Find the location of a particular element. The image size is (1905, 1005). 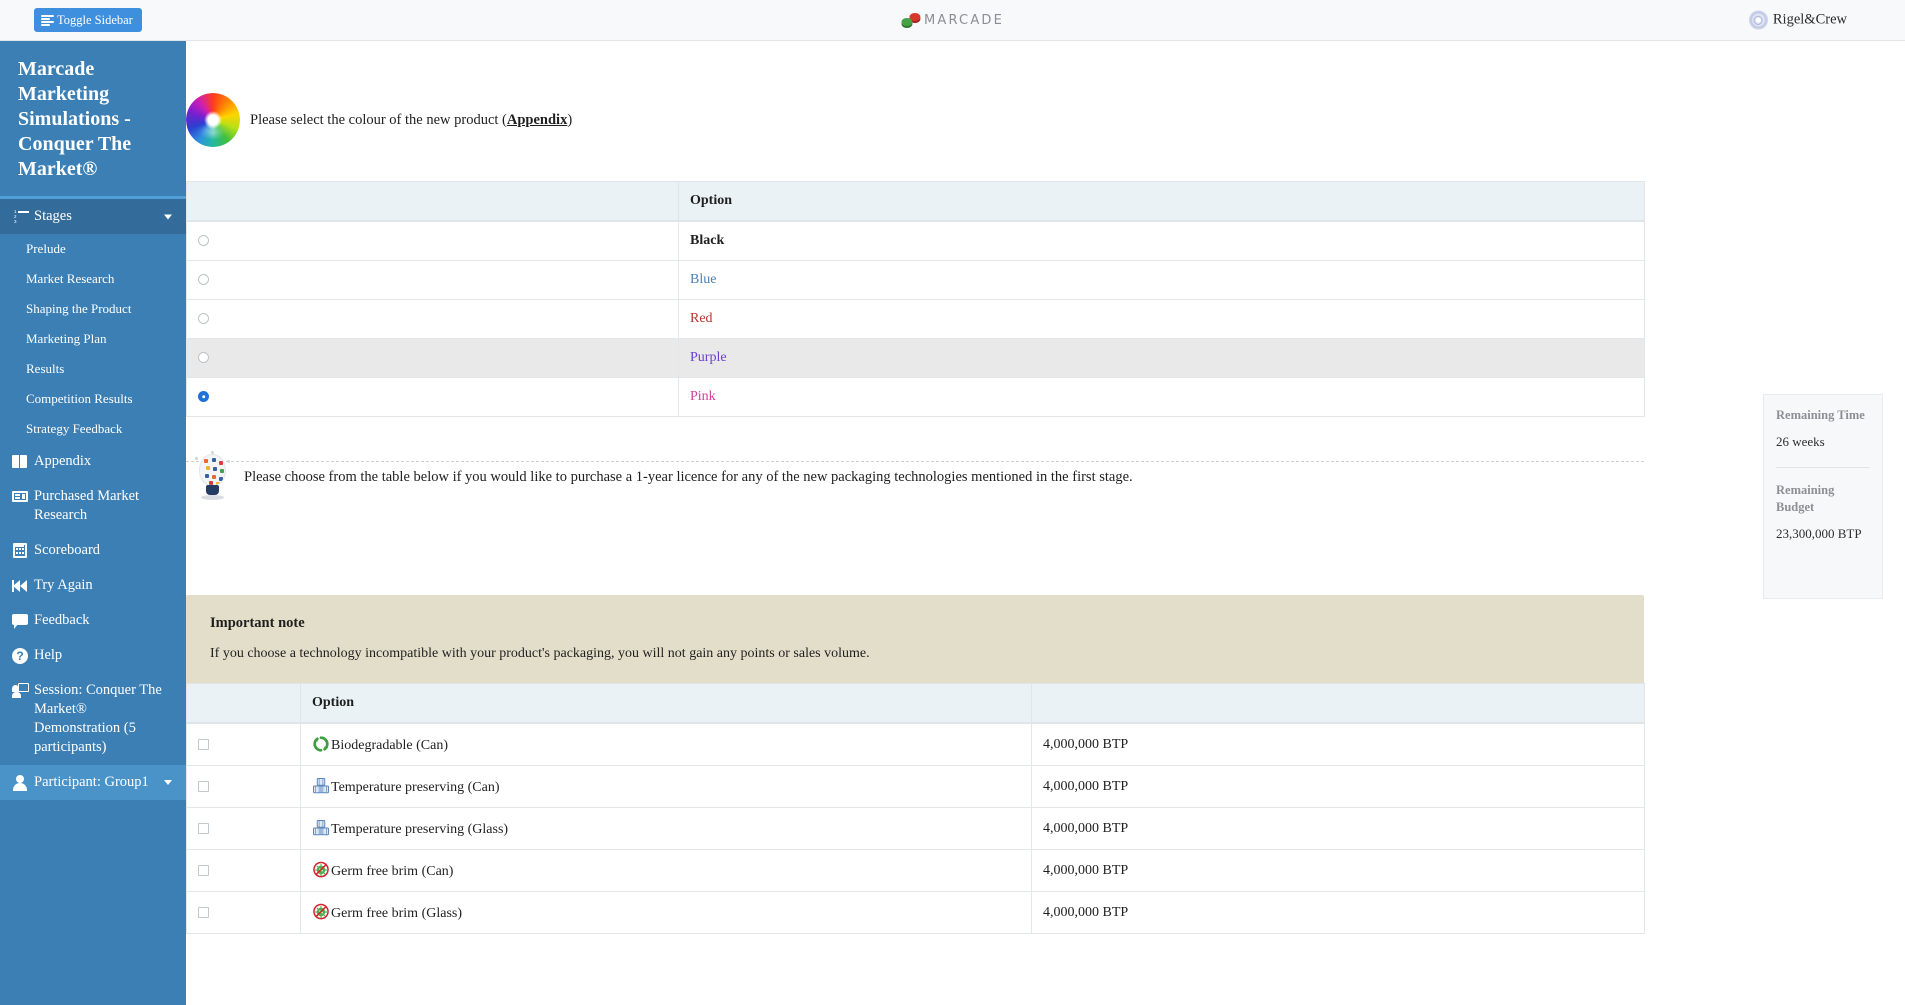

table-header-row: Option is located at coordinates (915, 201).